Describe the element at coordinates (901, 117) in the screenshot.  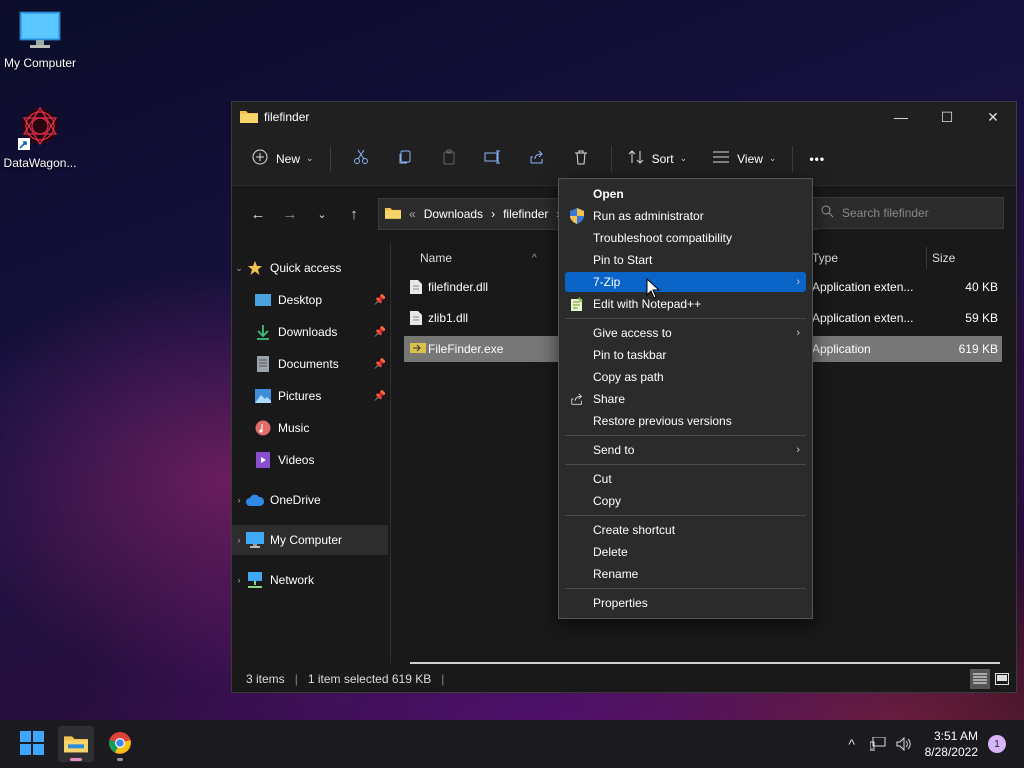
I see `minimize-button: —` at that location.